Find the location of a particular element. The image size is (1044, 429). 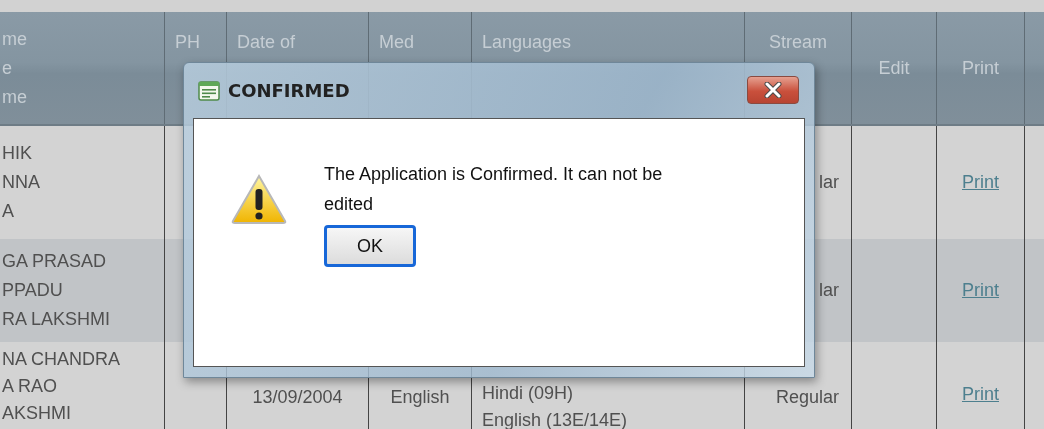

dialog-title: CONFIRMED is located at coordinates (289, 90).